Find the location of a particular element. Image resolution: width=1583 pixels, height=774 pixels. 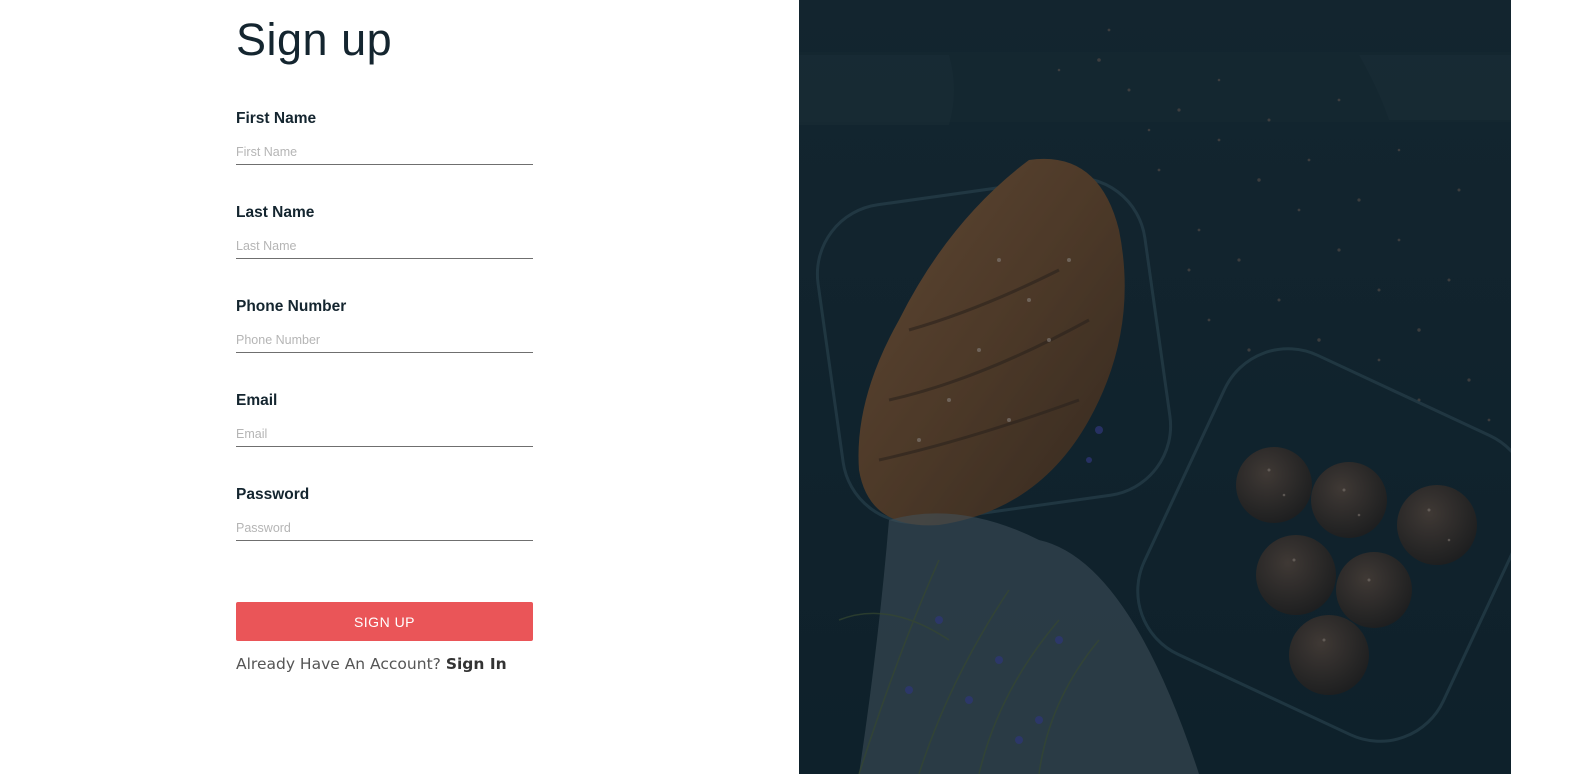

first-name-label: First Name is located at coordinates (276, 118).